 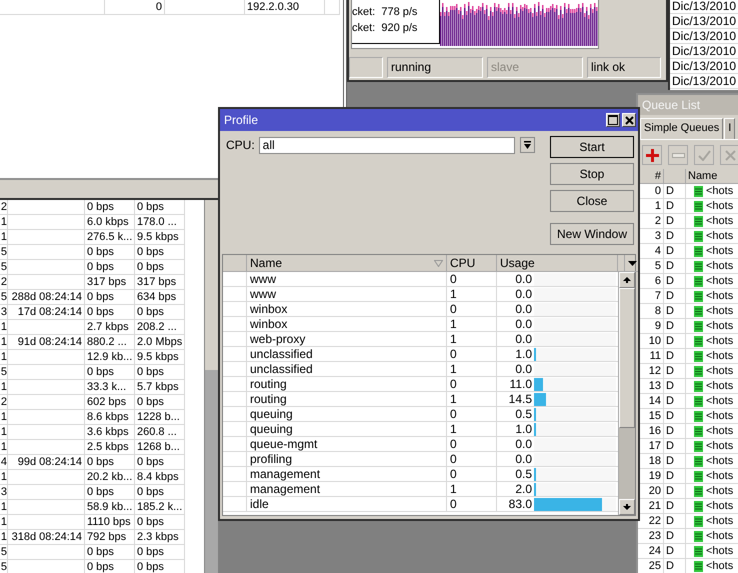 I want to click on remove-button, so click(x=678, y=155).